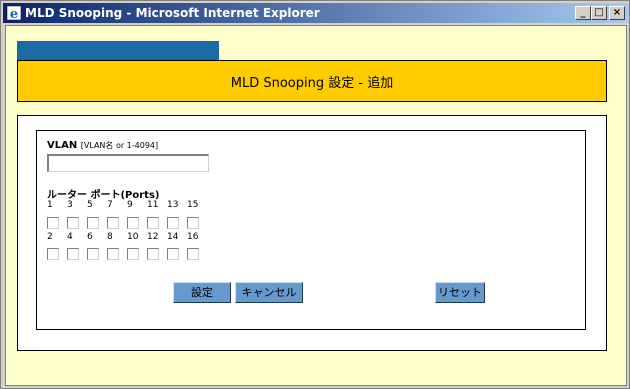 The width and height of the screenshot is (630, 389). What do you see at coordinates (173, 205) in the screenshot?
I see `port-number-13: 13` at bounding box center [173, 205].